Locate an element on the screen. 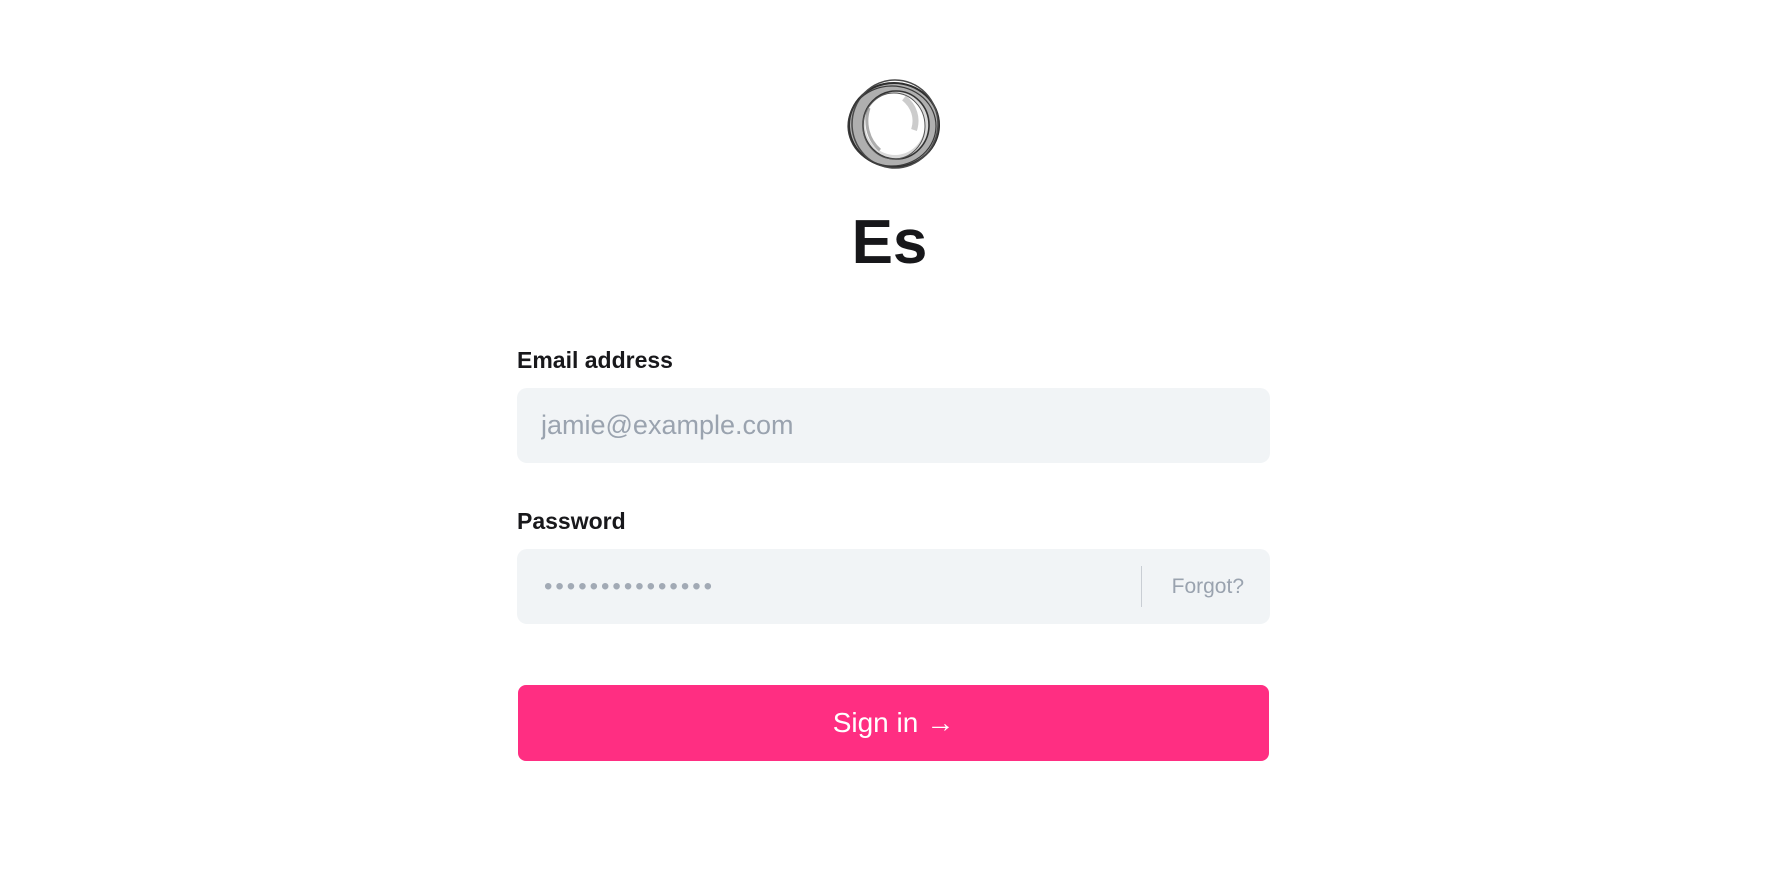  email-label: Email address is located at coordinates (595, 360).